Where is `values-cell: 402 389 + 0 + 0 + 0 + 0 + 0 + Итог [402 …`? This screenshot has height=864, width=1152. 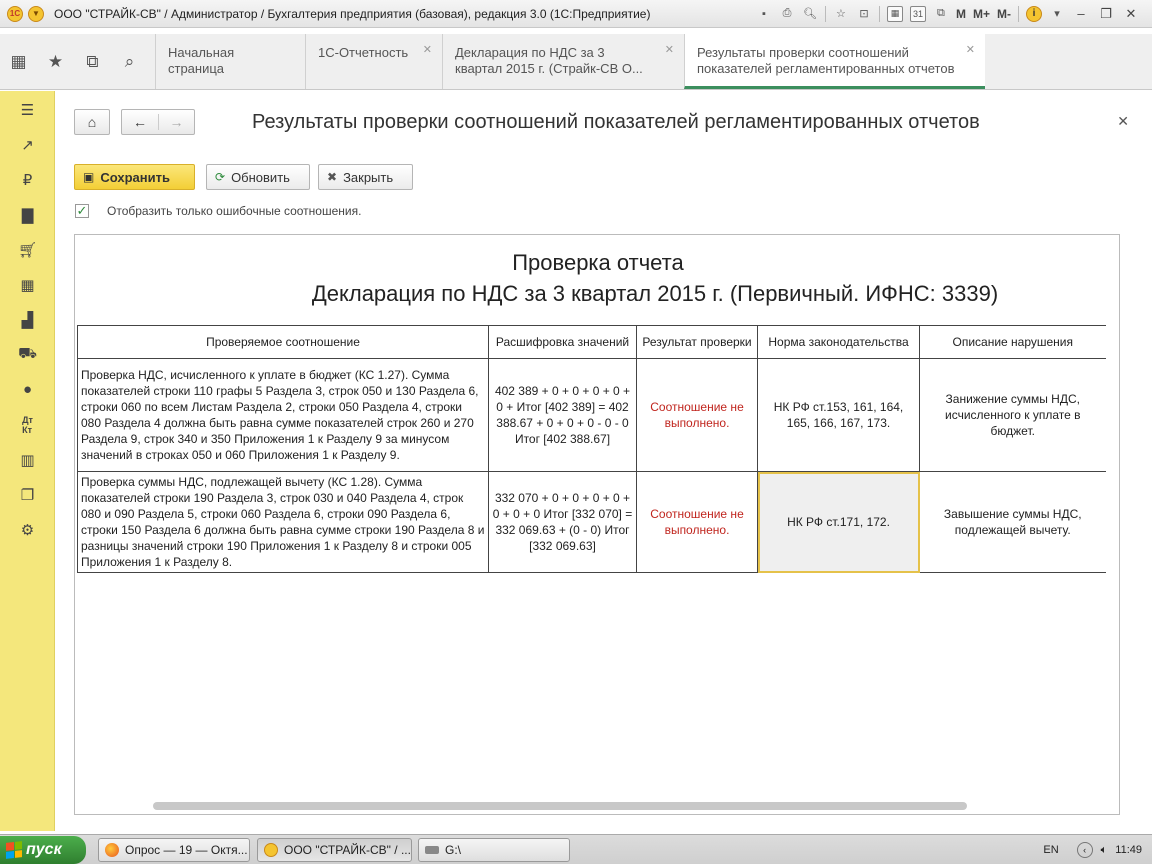
values-cell: 402 389 + 0 + 0 + 0 + 0 + 0 + Итог [402 … is located at coordinates (562, 415).